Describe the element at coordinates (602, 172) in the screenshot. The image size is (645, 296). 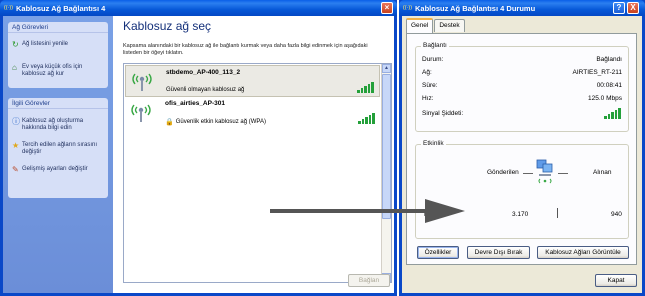
I see `received-label: Alınan` at that location.